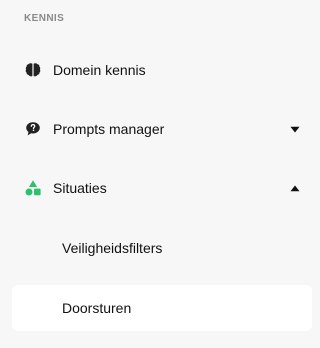  I want to click on section-title: KENNIS, so click(44, 18).